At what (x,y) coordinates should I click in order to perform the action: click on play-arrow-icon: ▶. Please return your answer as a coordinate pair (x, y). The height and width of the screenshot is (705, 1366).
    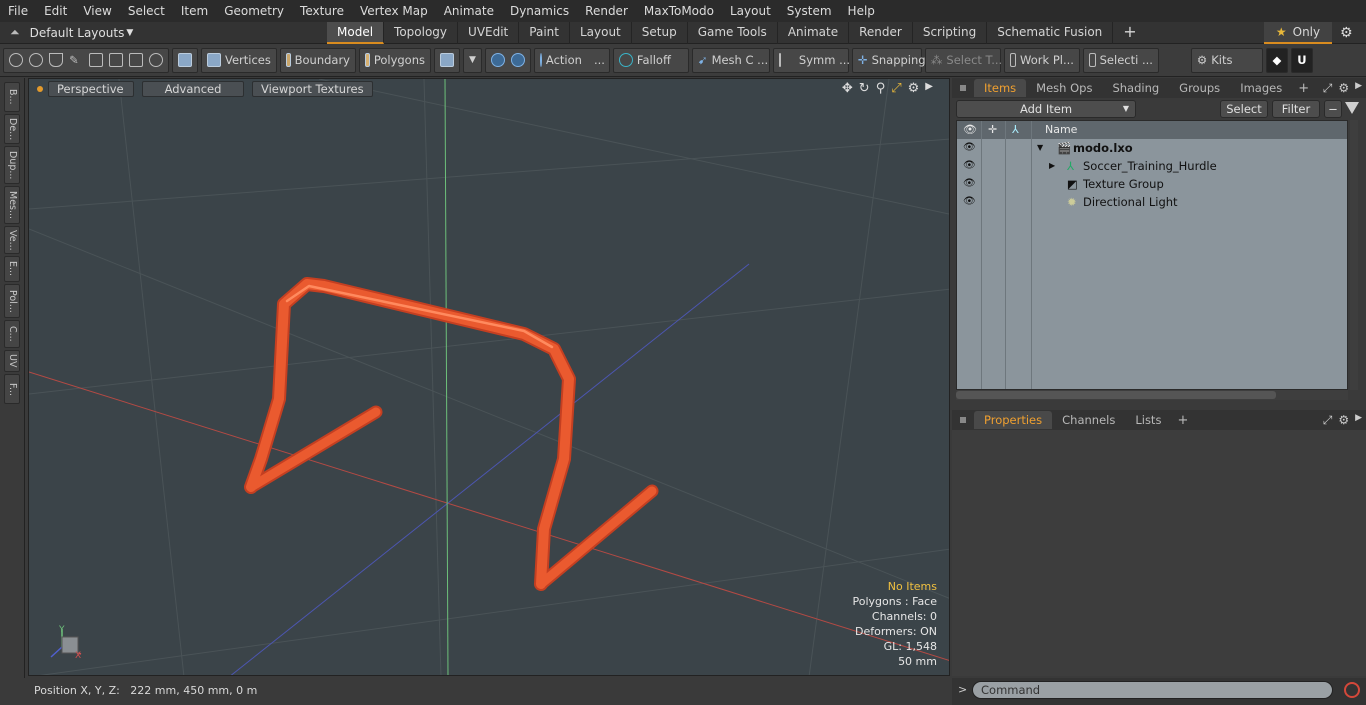
    Looking at the image, I should click on (929, 88).